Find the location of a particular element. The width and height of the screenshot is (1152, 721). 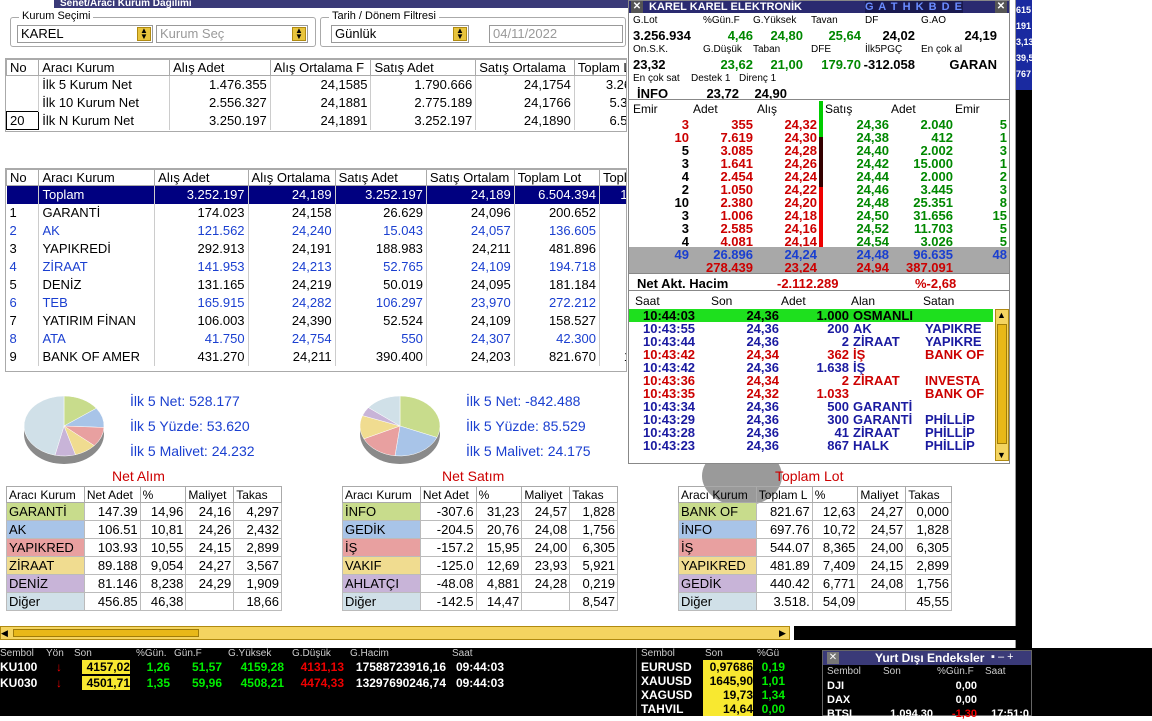

commodity-row: TAHVIL 14,64 0,00 is located at coordinates (712, 709).